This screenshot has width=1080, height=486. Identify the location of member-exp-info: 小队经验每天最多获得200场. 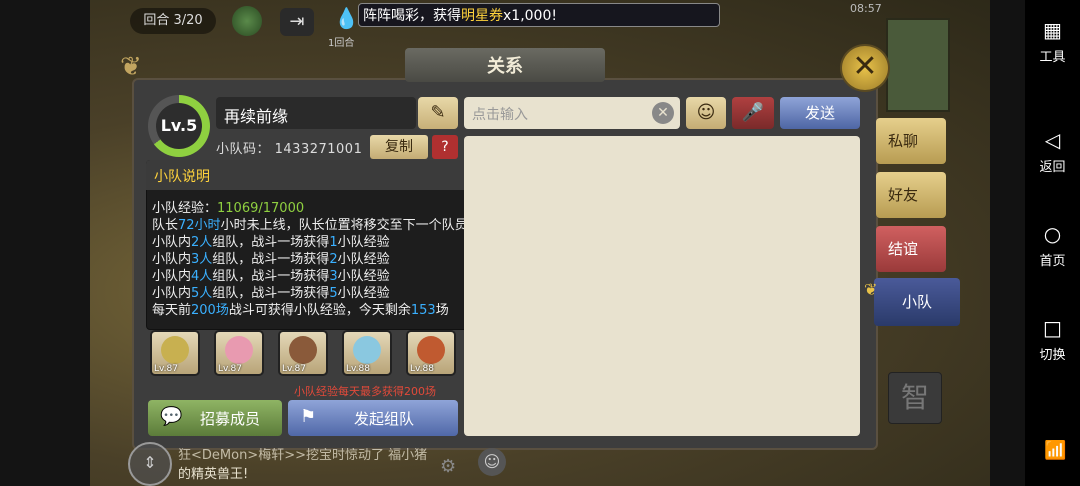
(365, 391).